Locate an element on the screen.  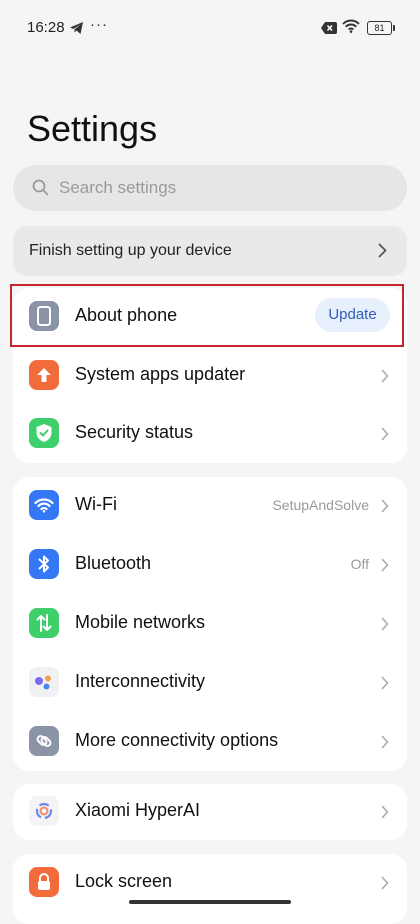
upload-arrow-icon is located at coordinates (44, 375).